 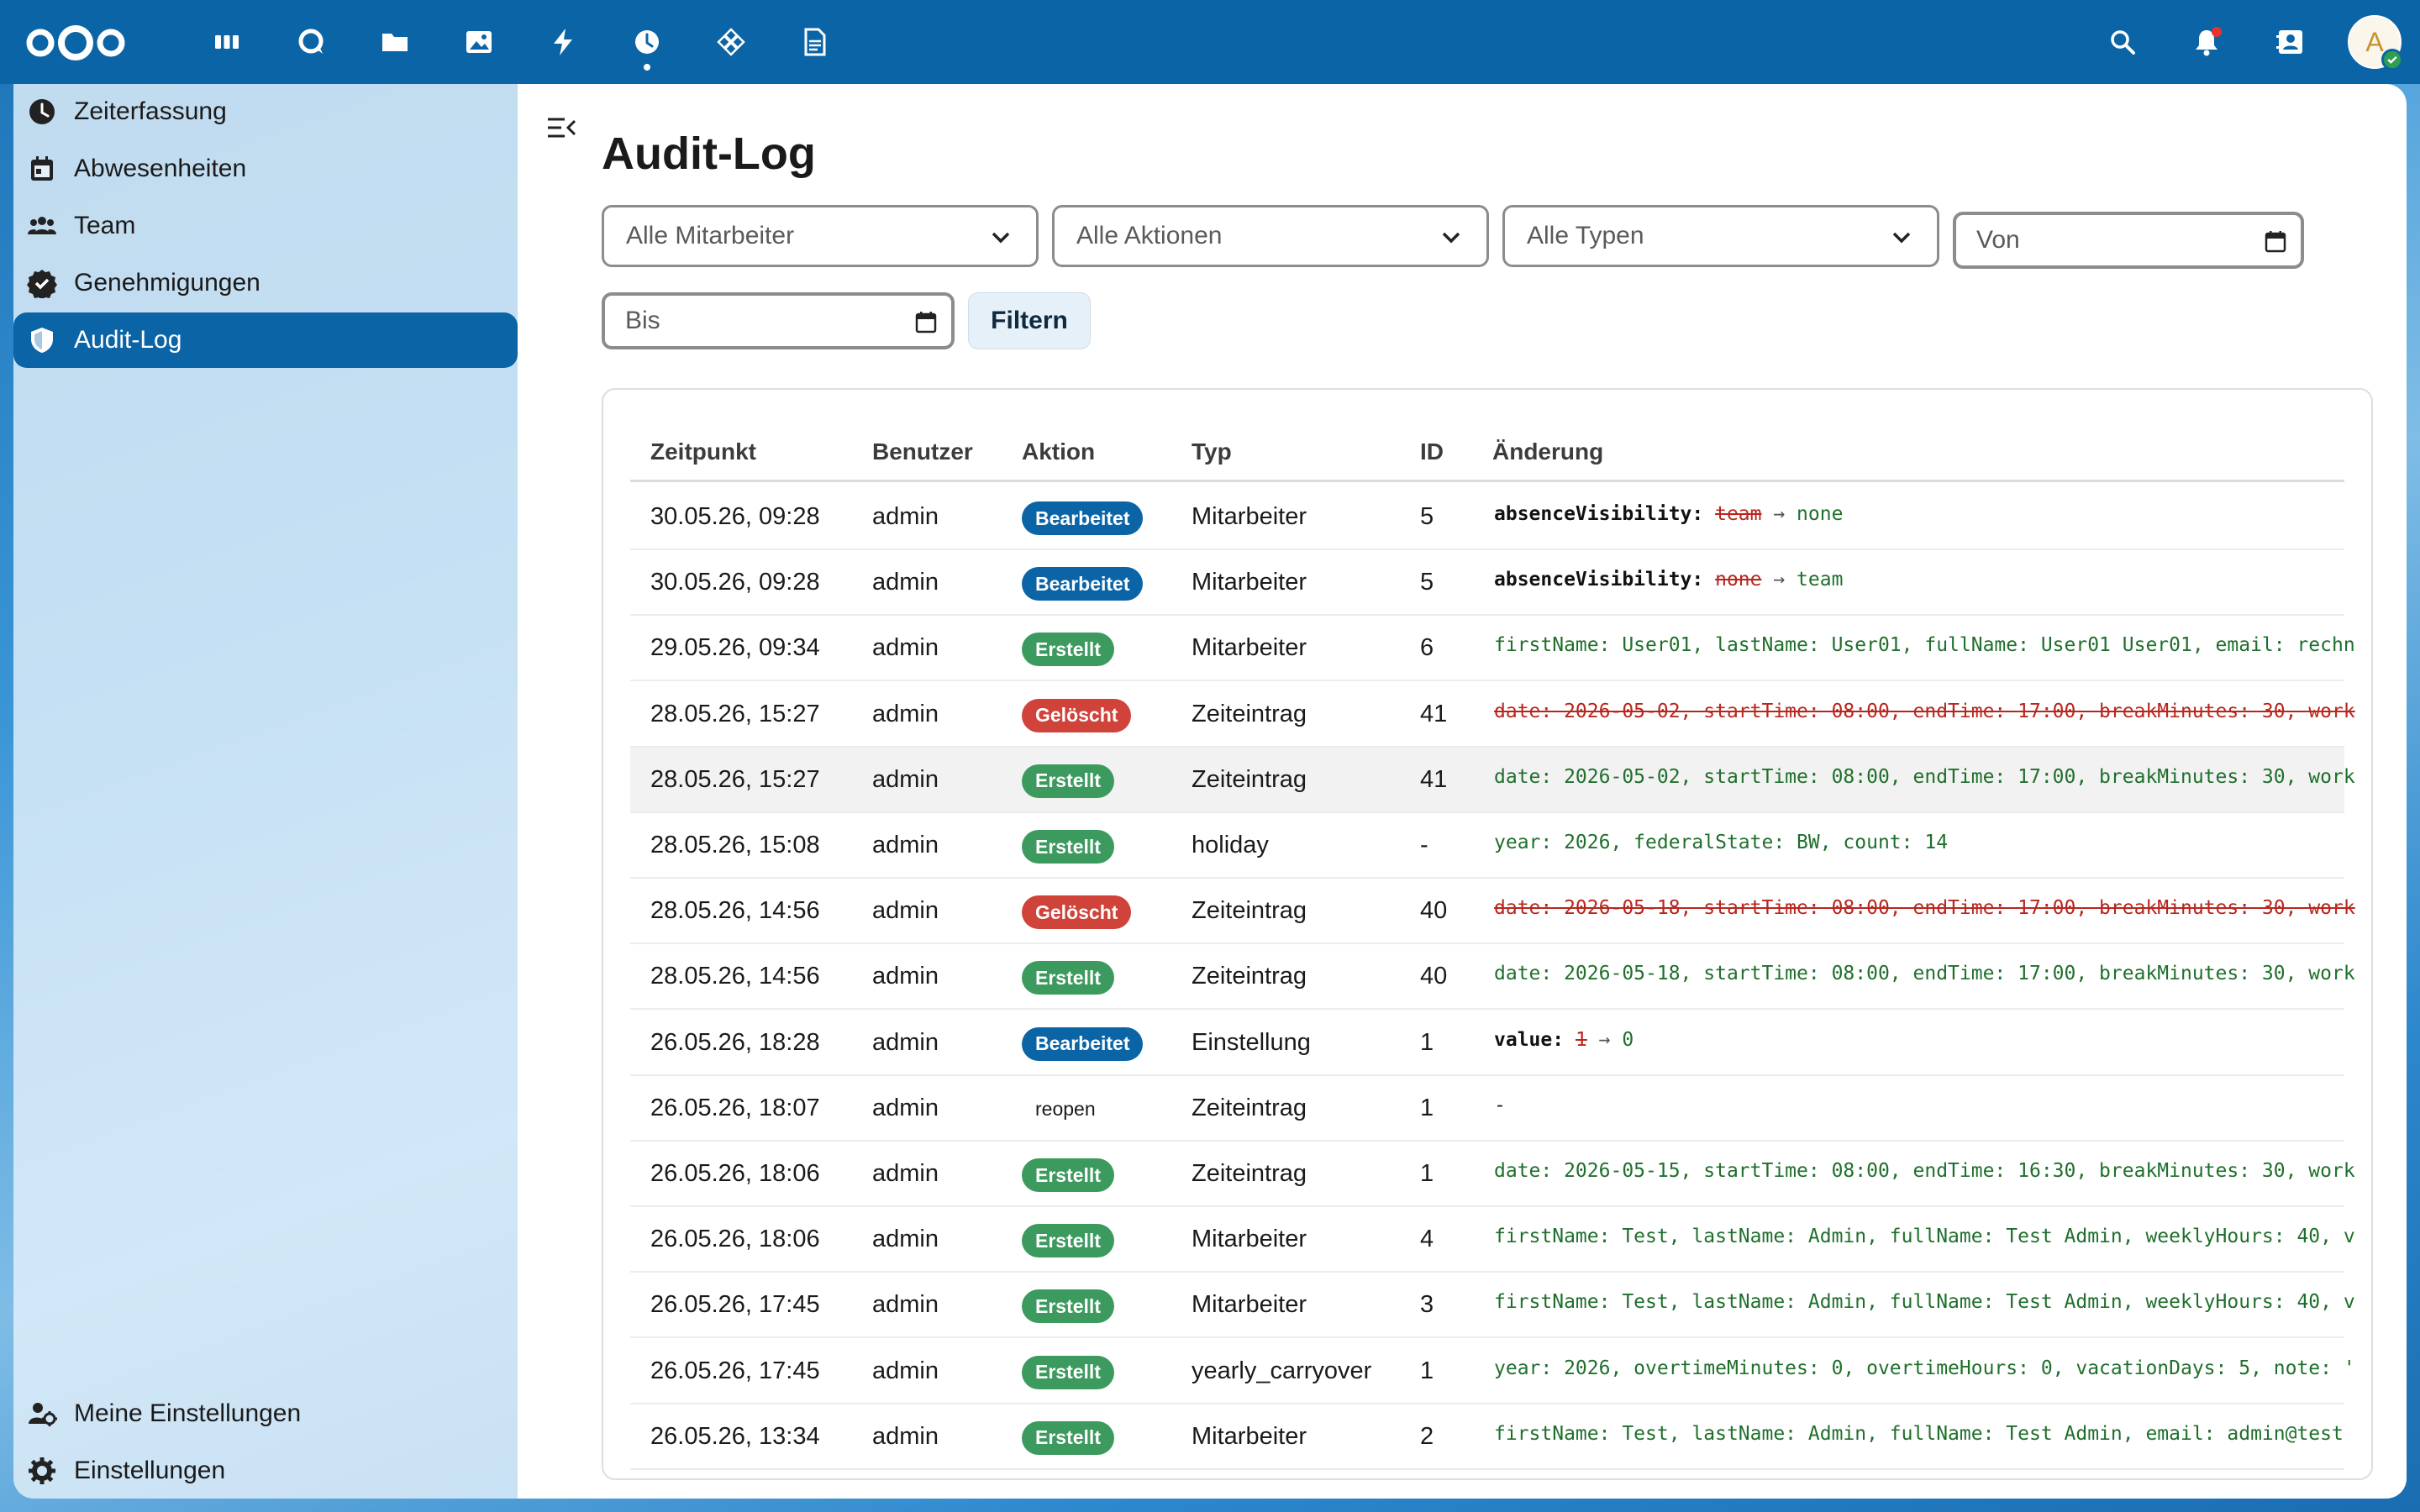 What do you see at coordinates (1820, 514) in the screenshot?
I see `change-new-value: none` at bounding box center [1820, 514].